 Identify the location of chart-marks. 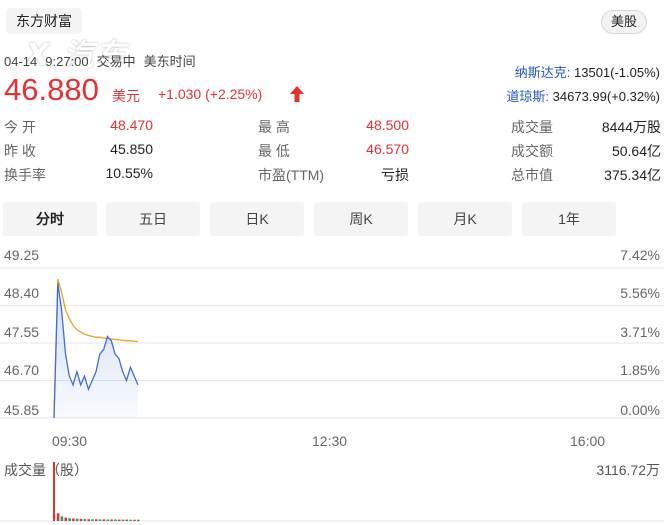
(96, 399).